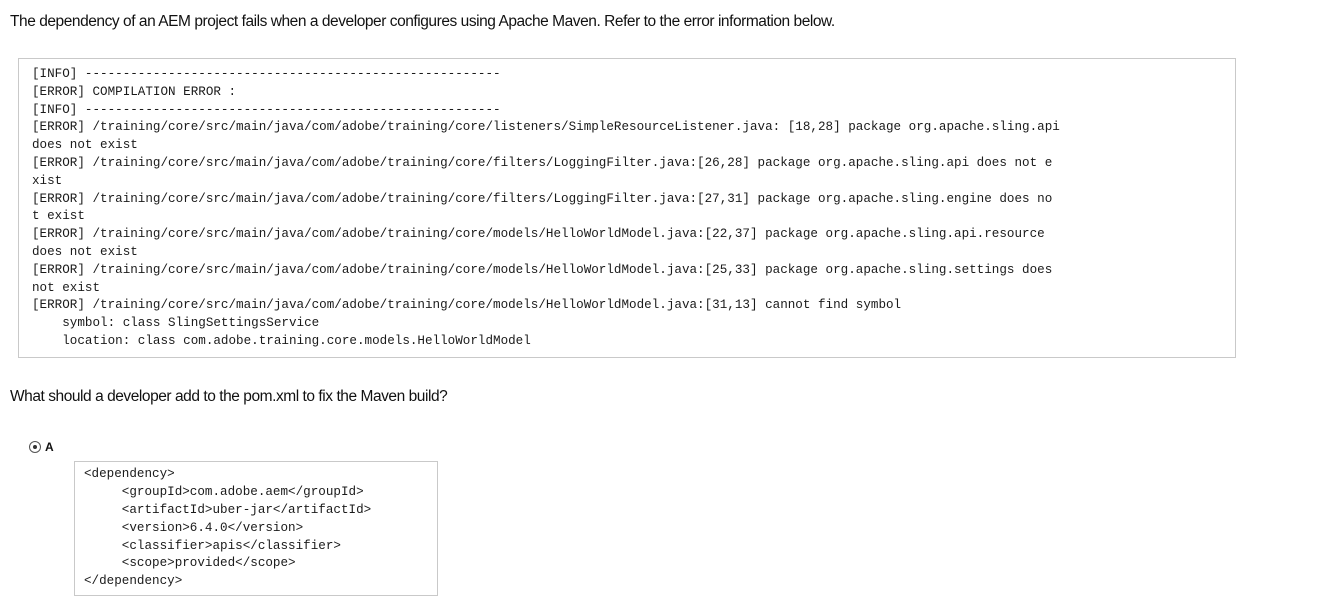 The image size is (1317, 604). What do you see at coordinates (41, 447) in the screenshot?
I see `answer-option-a: A` at bounding box center [41, 447].